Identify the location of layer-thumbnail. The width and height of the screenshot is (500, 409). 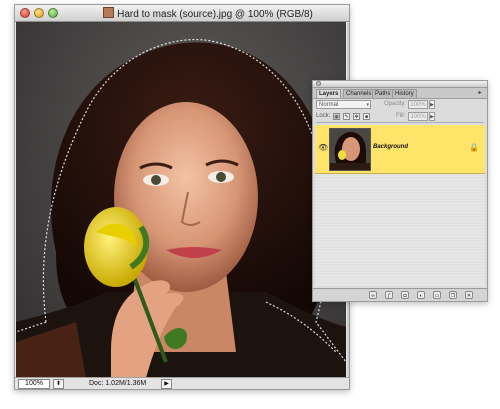
(350, 149).